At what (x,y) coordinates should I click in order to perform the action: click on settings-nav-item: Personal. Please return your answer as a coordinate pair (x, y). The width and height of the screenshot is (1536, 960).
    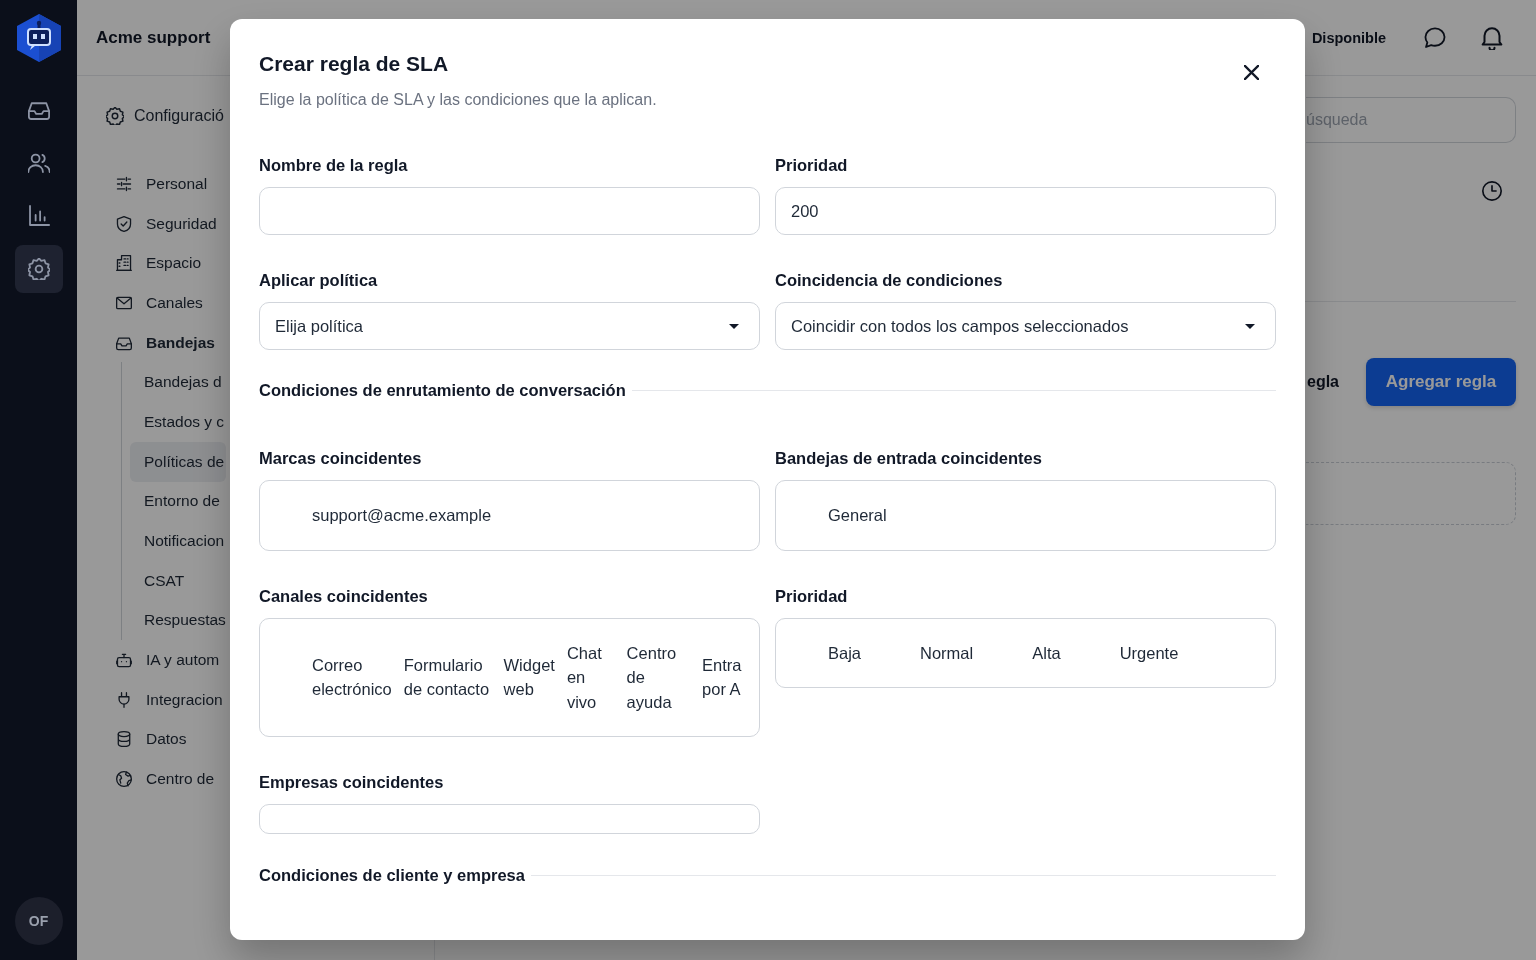
    Looking at the image, I should click on (163, 184).